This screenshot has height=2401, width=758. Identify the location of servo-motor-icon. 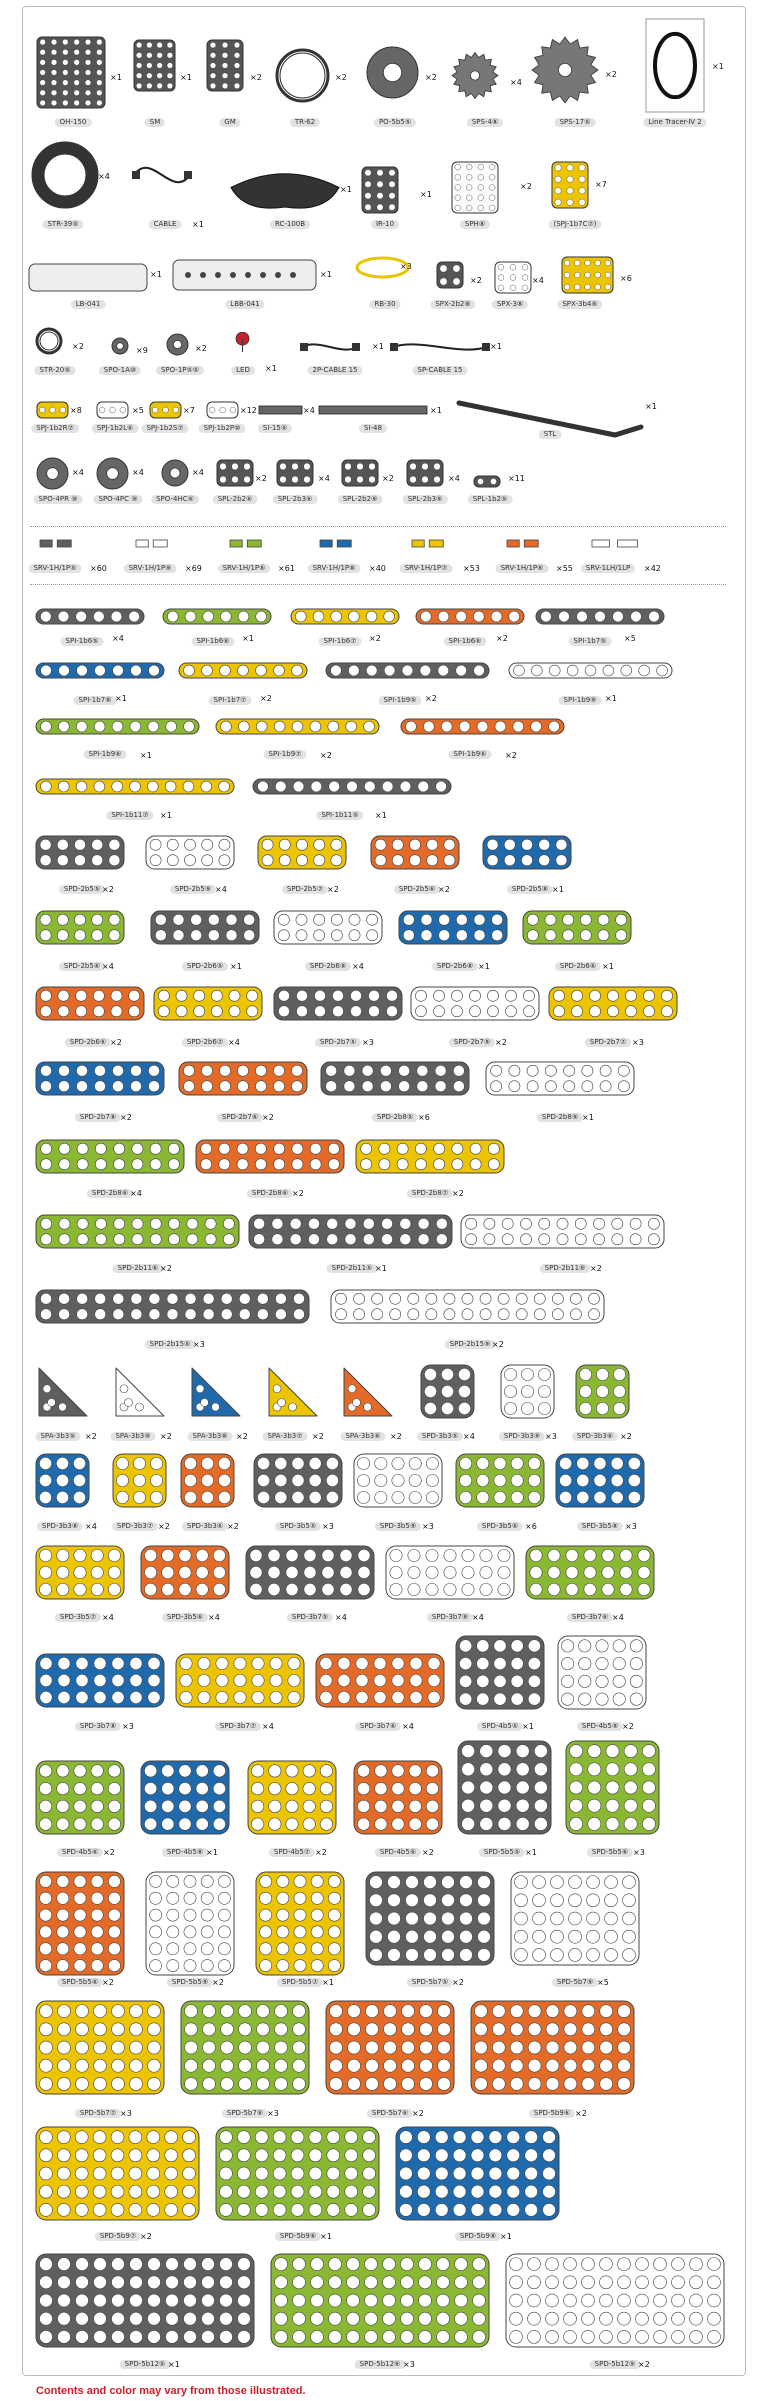
(154, 65).